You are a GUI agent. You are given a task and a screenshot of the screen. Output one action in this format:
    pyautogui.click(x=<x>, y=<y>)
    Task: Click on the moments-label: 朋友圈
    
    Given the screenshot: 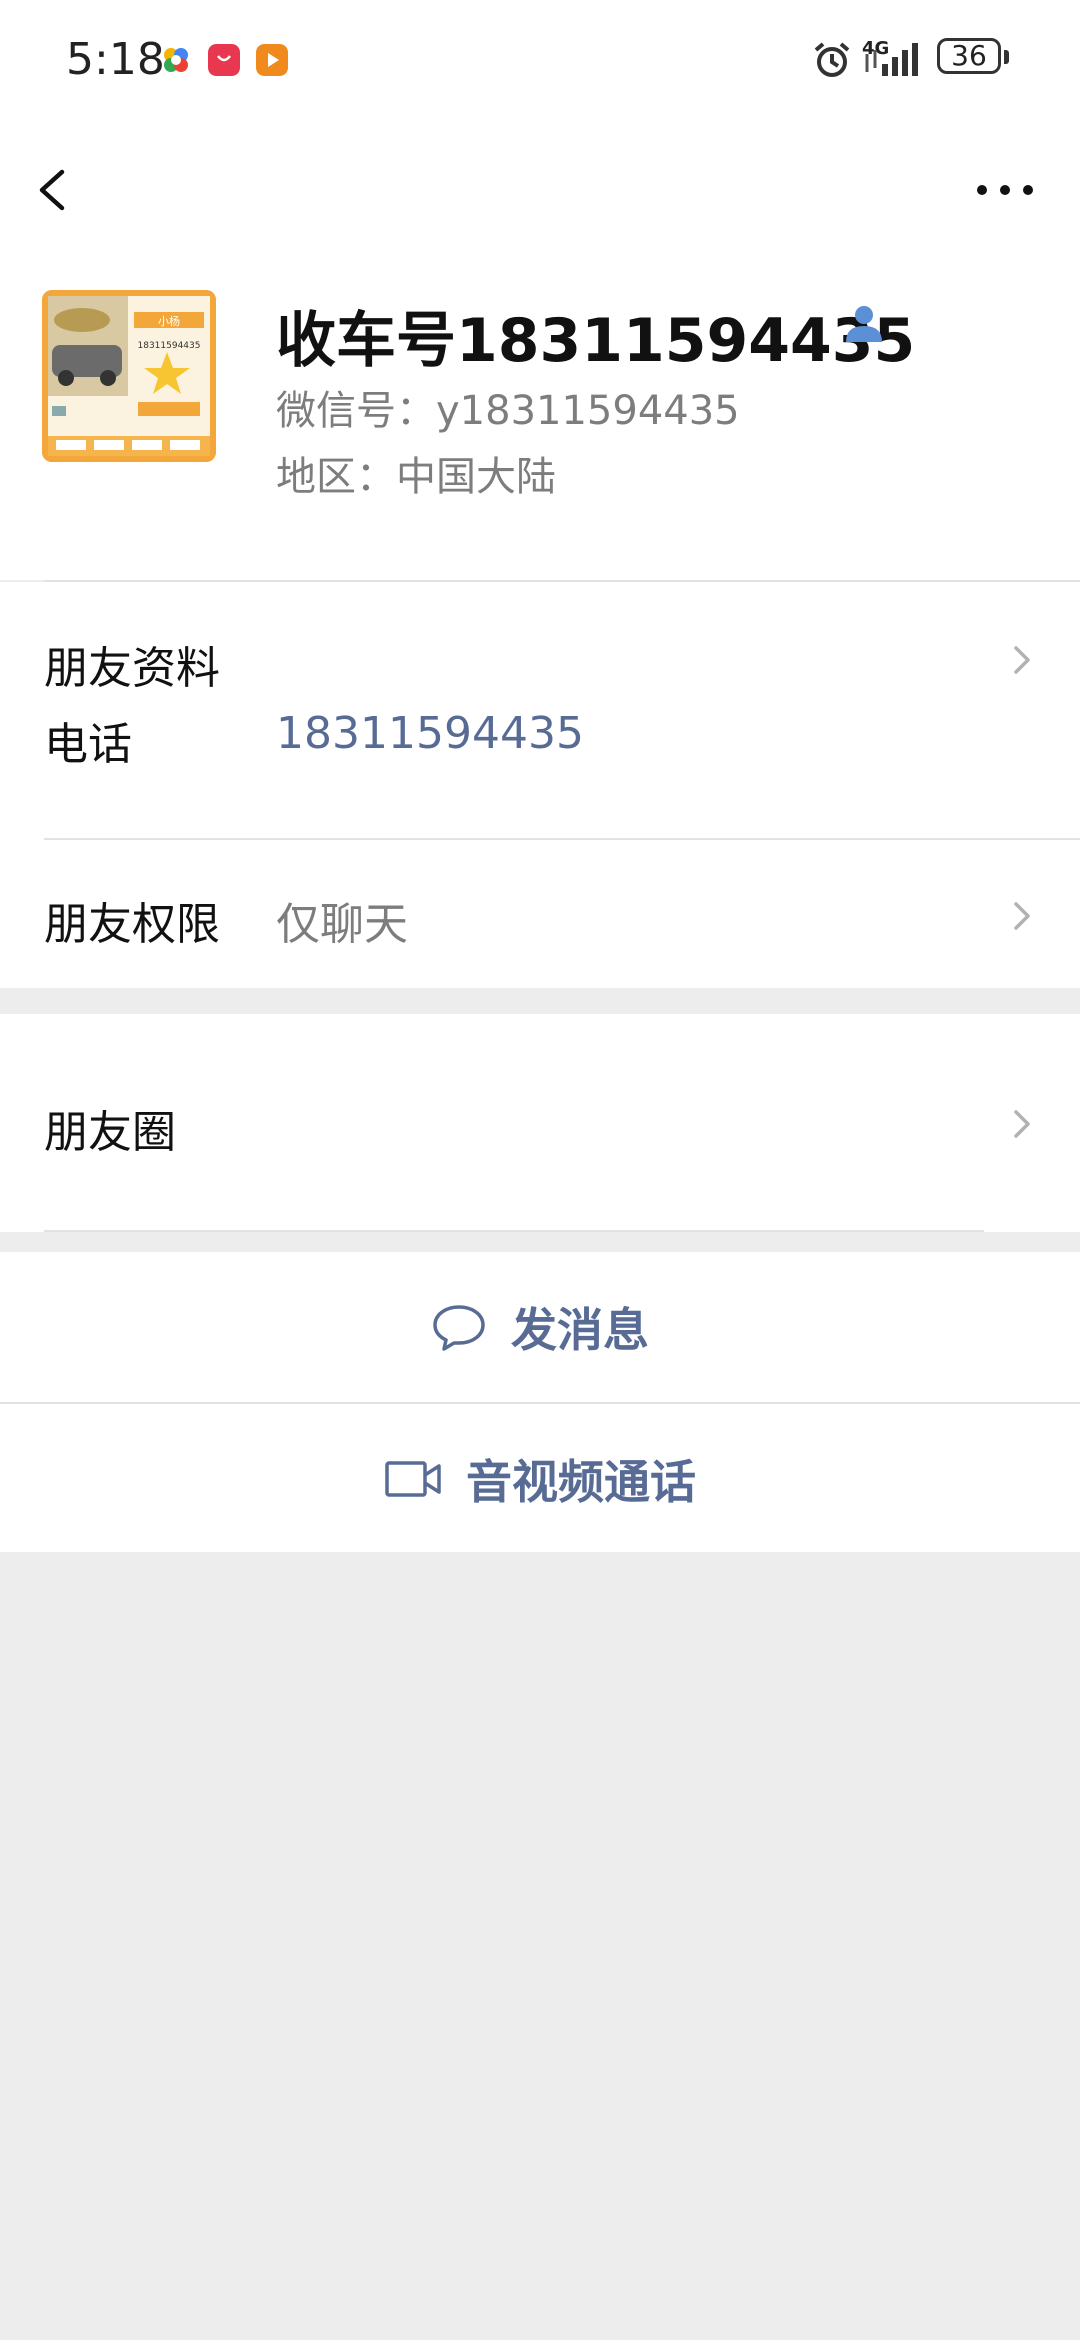 What is the action you would take?
    pyautogui.click(x=110, y=1132)
    